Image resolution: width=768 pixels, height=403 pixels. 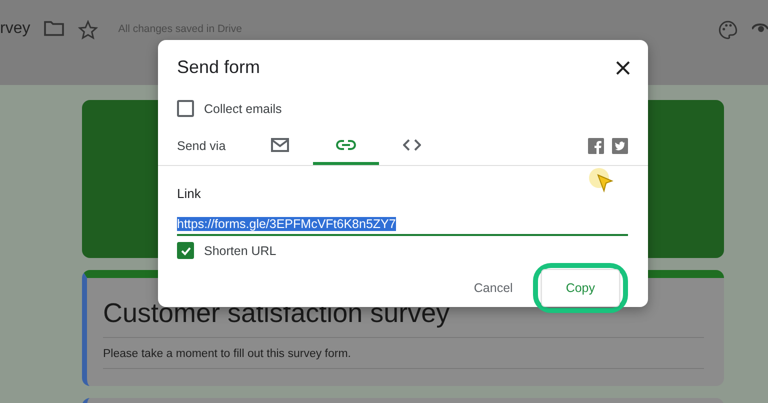 What do you see at coordinates (580, 288) in the screenshot?
I see `copy-button: Copy` at bounding box center [580, 288].